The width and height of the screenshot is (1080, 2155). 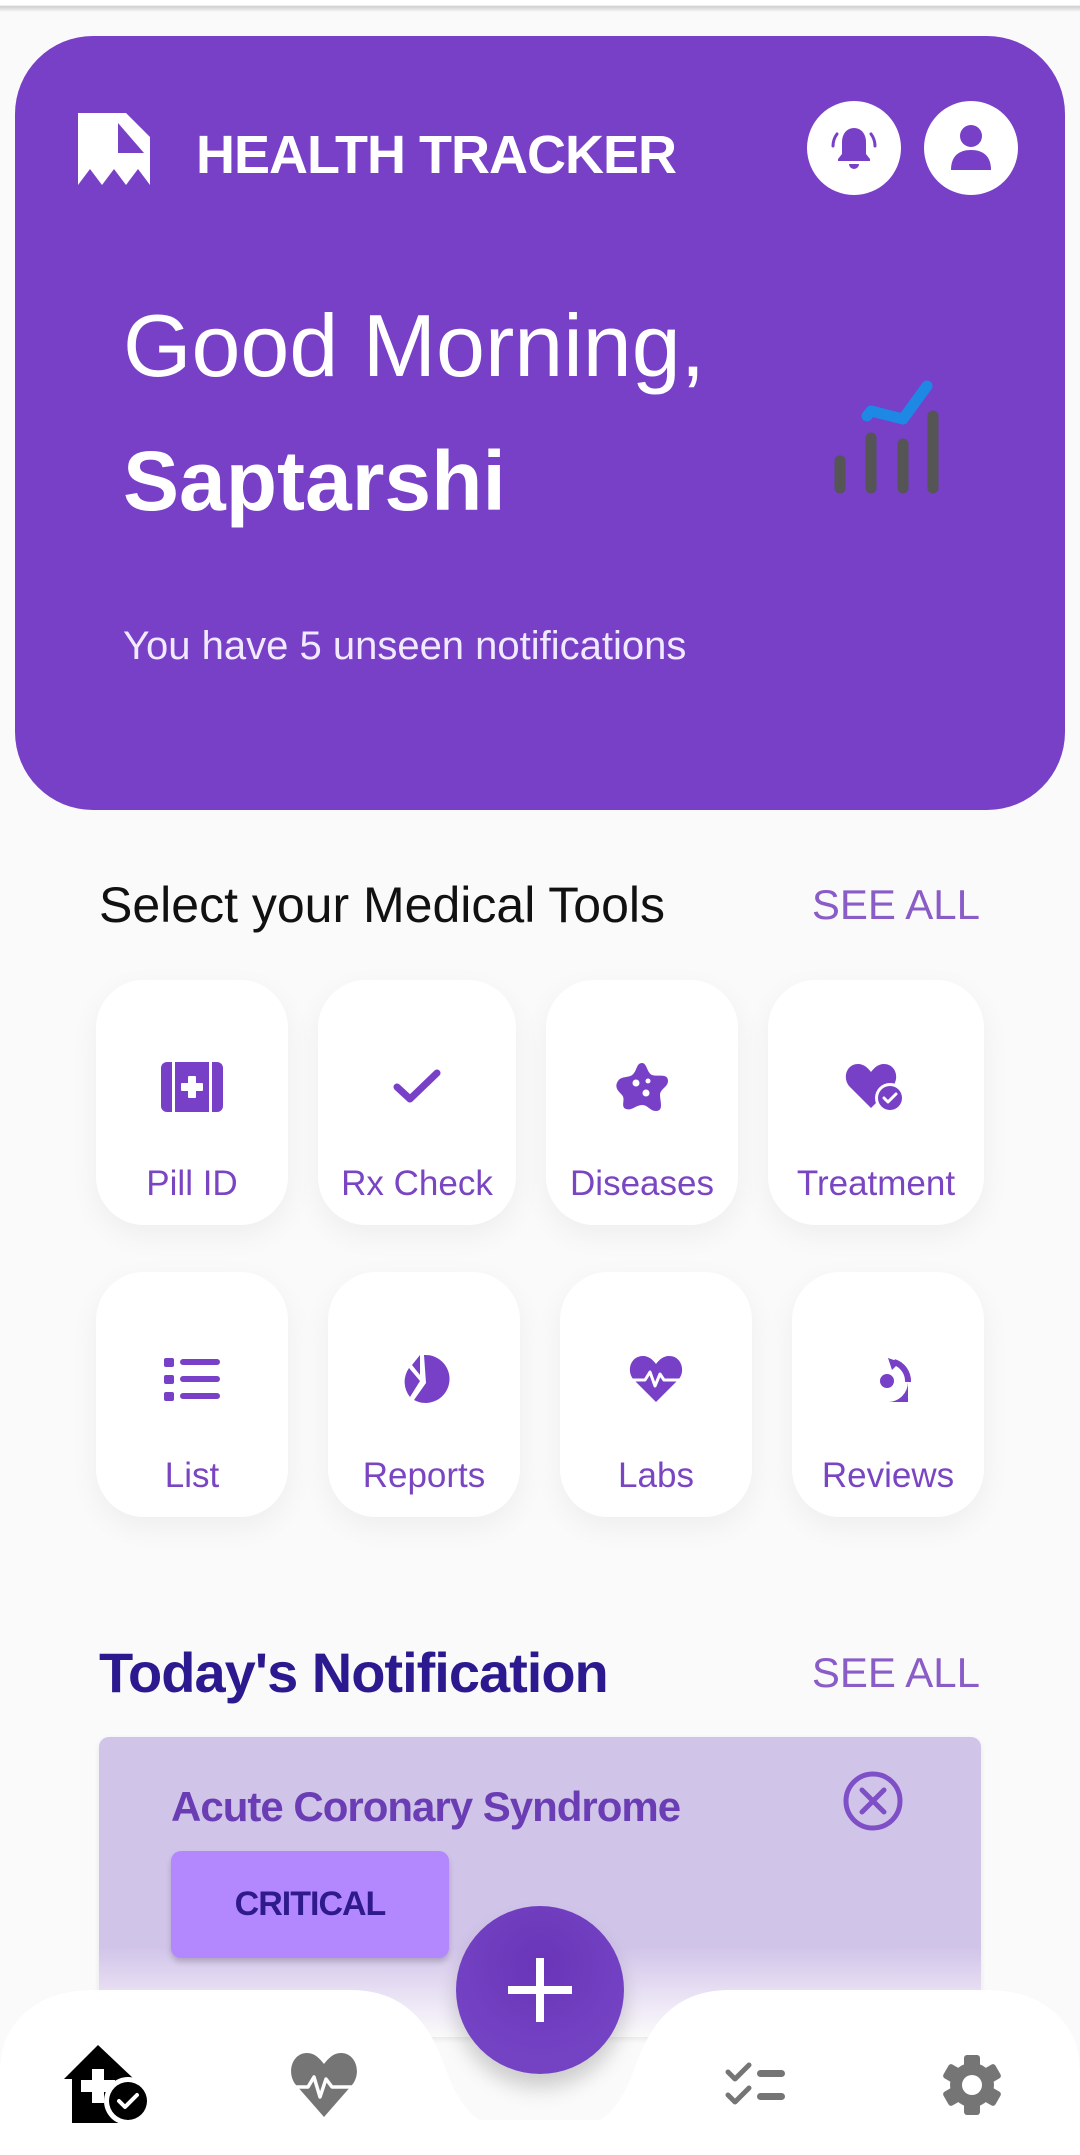 I want to click on nav-settings, so click(x=972, y=2085).